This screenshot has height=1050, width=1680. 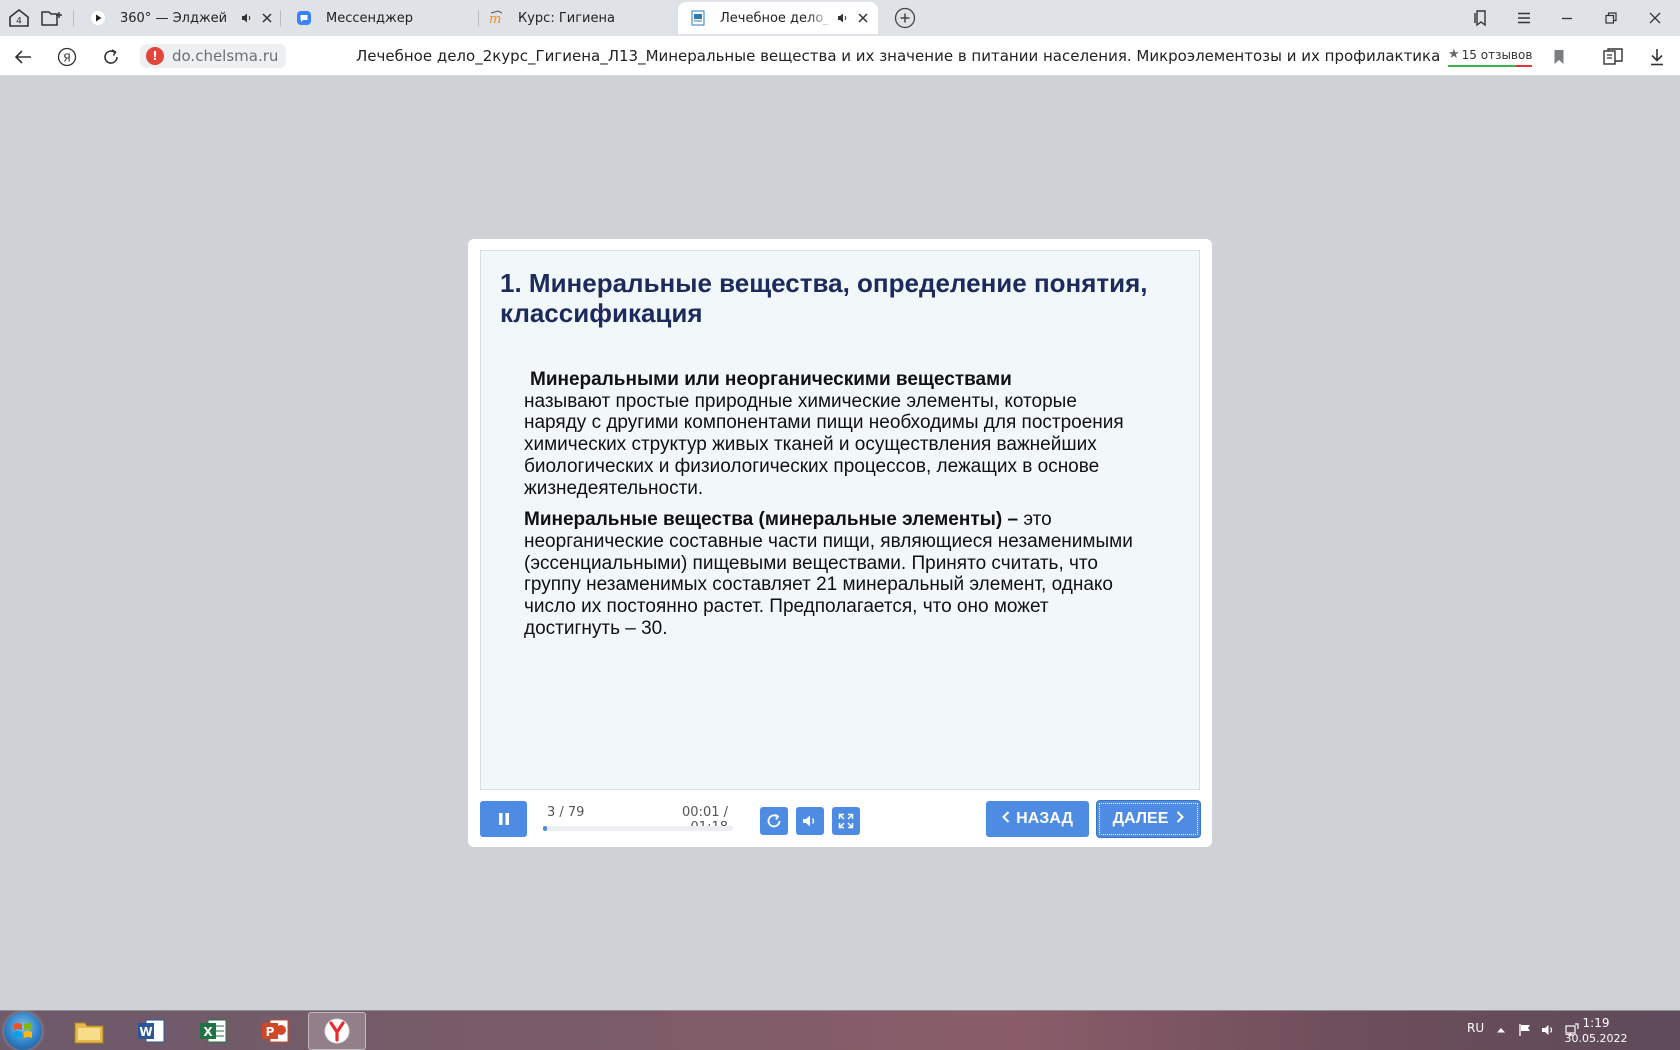 I want to click on start-button, so click(x=23, y=1031).